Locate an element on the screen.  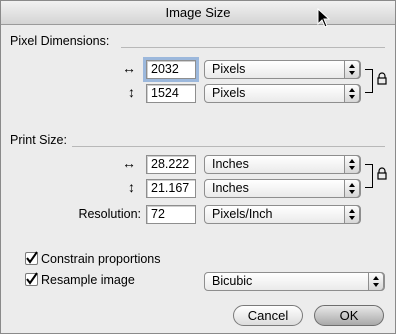
resample-method-value: Bicubic is located at coordinates (232, 281).